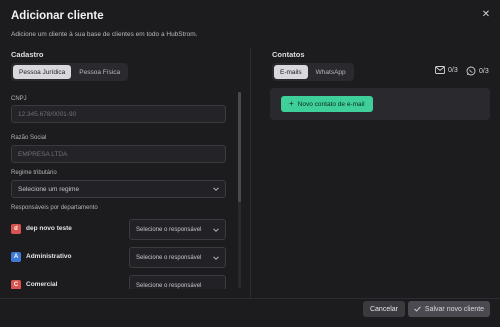 This screenshot has width=500, height=327. Describe the element at coordinates (440, 70) in the screenshot. I see `mail-icon` at that location.